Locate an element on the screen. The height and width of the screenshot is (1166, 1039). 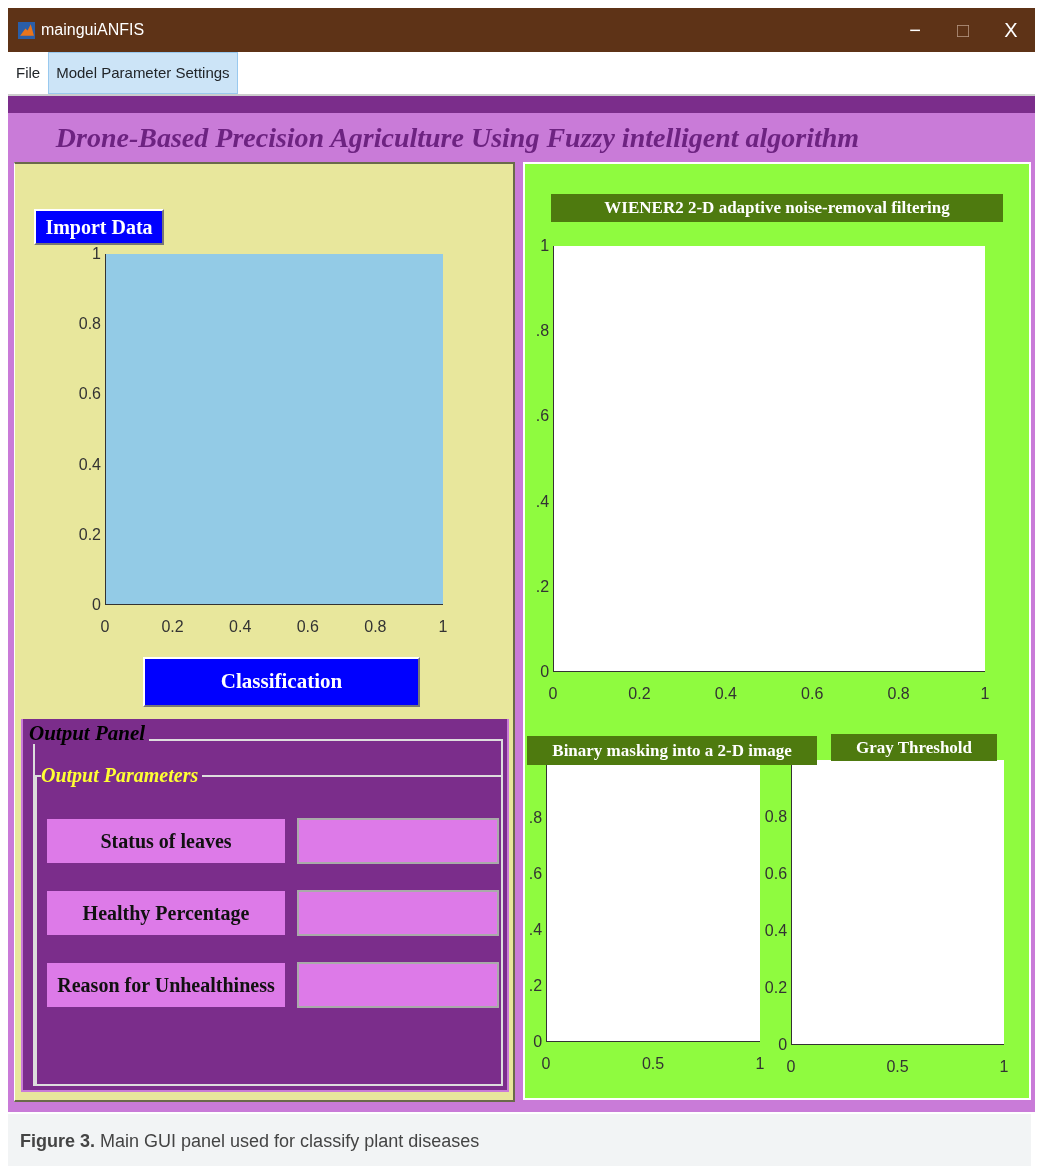
import-data-button: Import Data is located at coordinates (99, 227).